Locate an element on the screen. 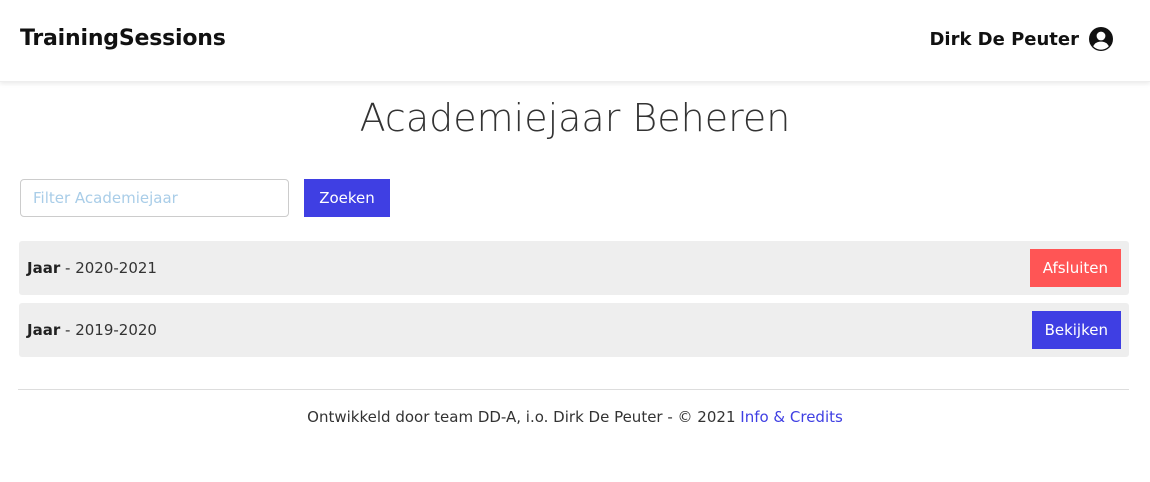 The width and height of the screenshot is (1150, 482). year-label: Jaar - 2019-2020 is located at coordinates (92, 330).